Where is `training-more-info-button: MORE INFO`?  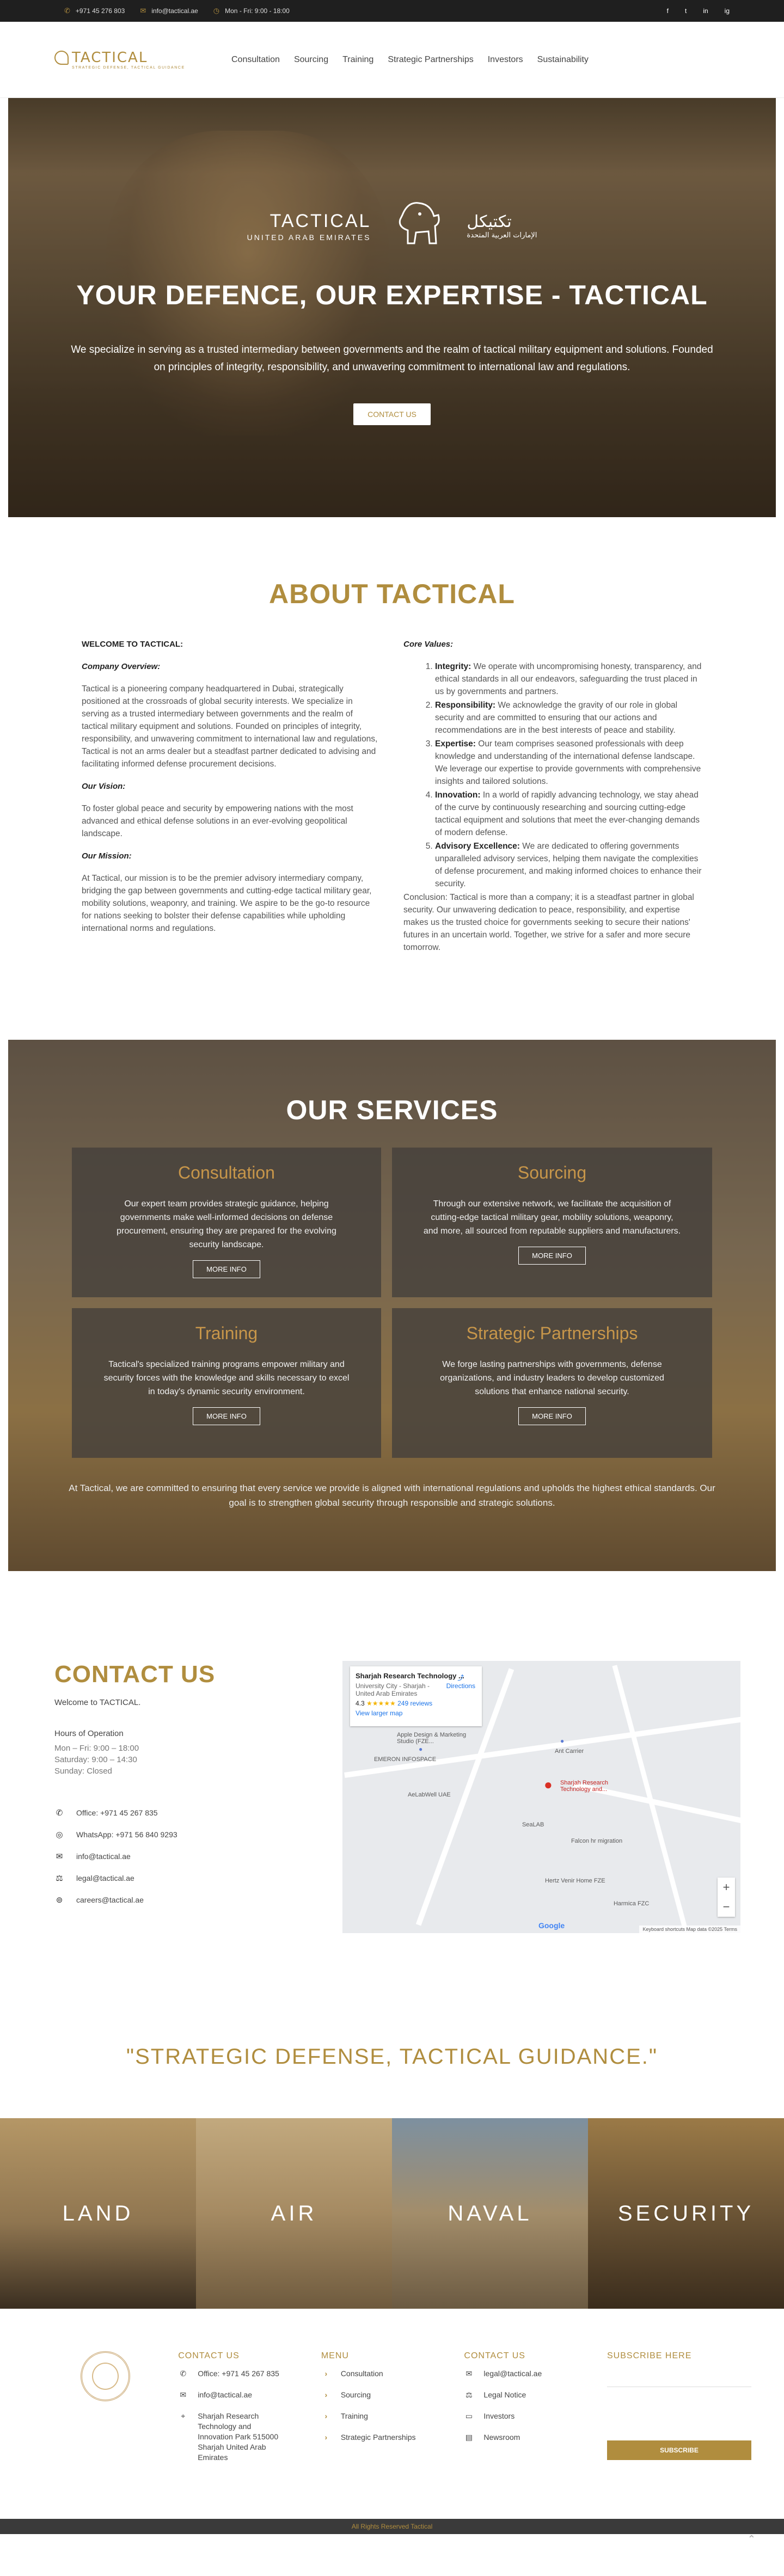 training-more-info-button: MORE INFO is located at coordinates (226, 1416).